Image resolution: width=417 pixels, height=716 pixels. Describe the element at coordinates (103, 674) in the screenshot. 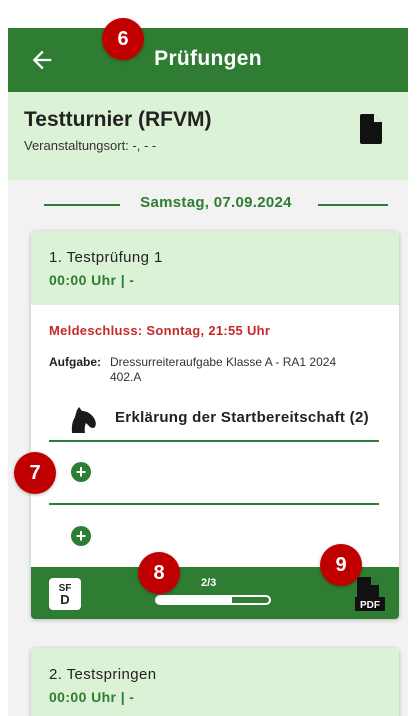

I see `competition-title: 2. Testspringen` at that location.